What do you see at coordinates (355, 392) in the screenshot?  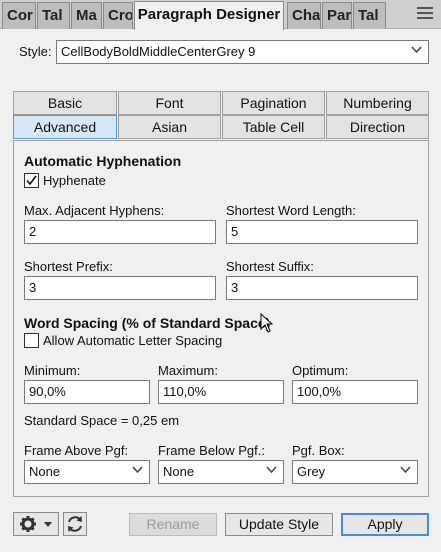 I see `optimum-input: 100,0%` at bounding box center [355, 392].